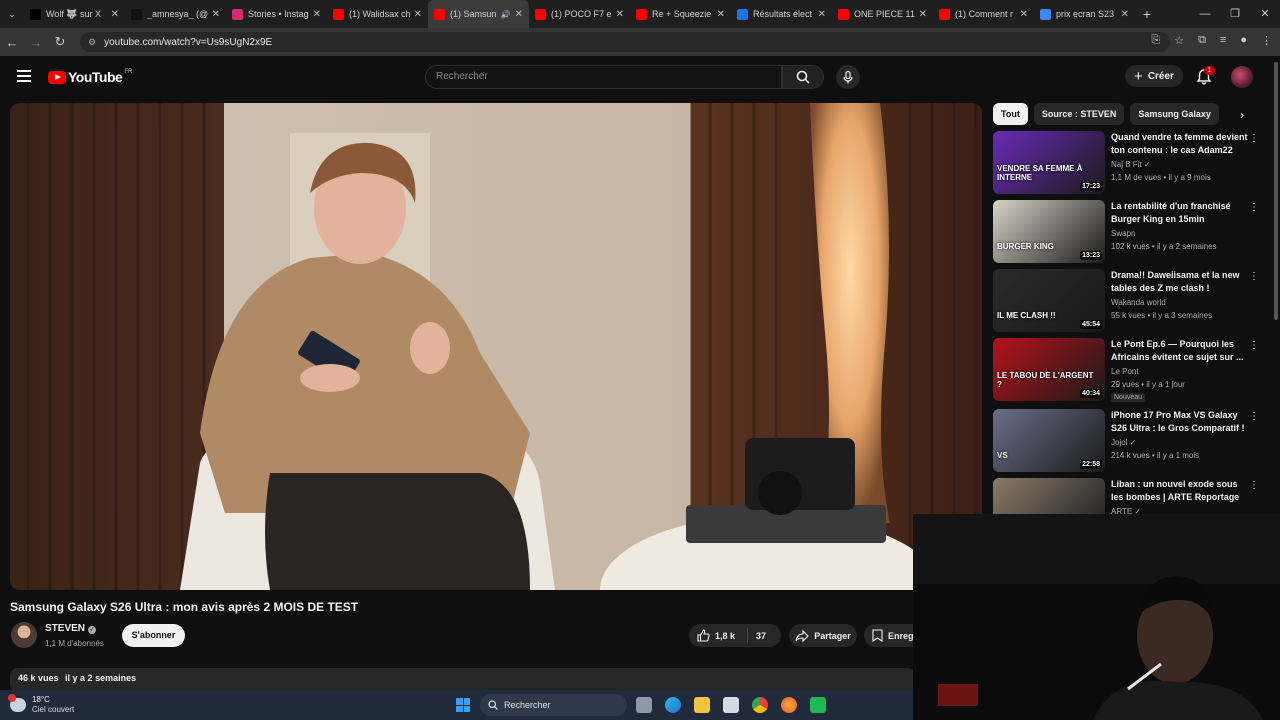 The height and width of the screenshot is (720, 1280). Describe the element at coordinates (1125, 371) in the screenshot. I see `recommended-channel-name: Le Pont` at that location.